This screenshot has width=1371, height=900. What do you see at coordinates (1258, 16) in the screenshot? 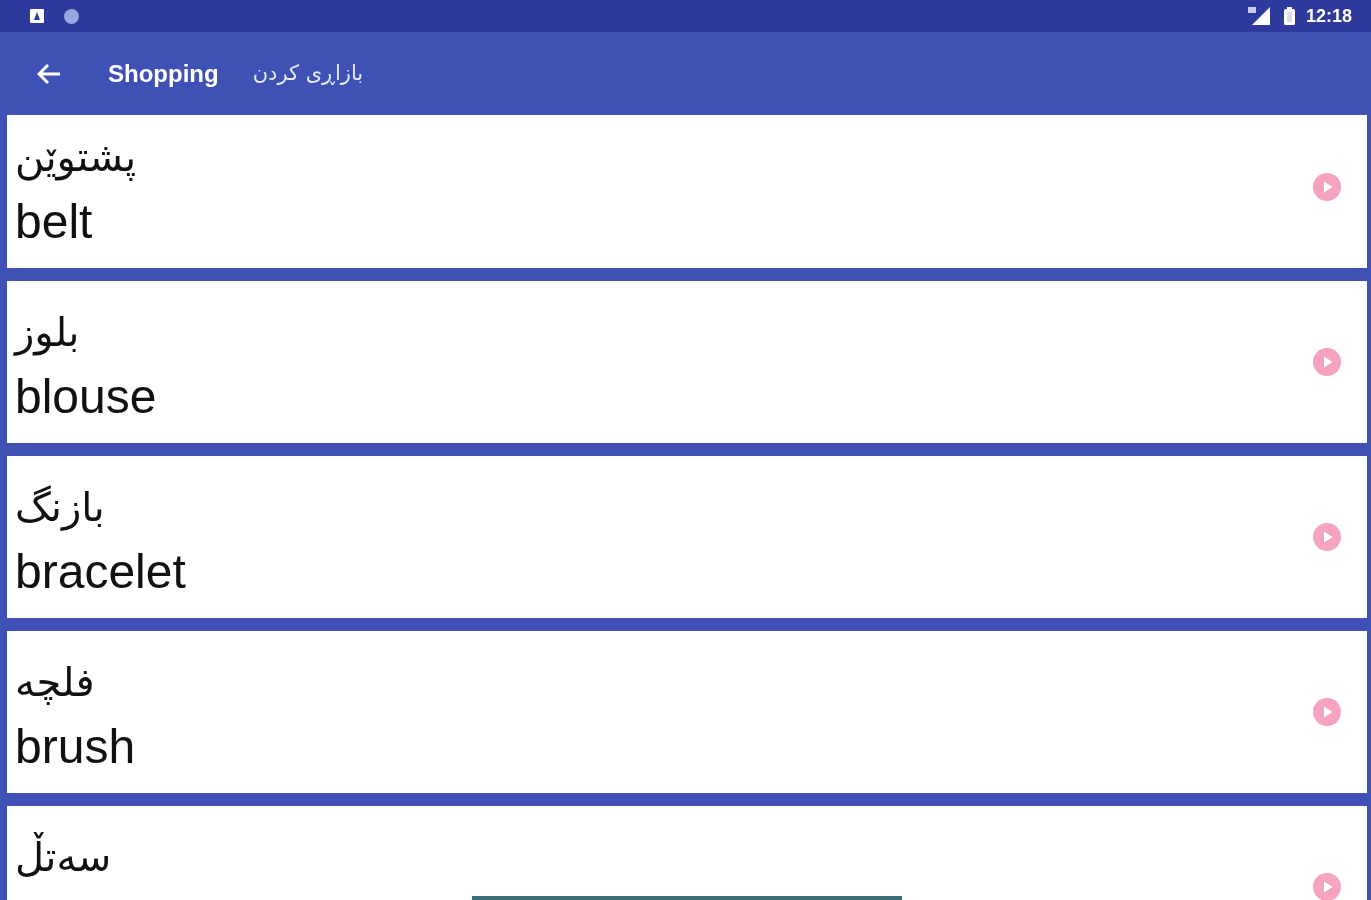
I see `signal-icon` at bounding box center [1258, 16].